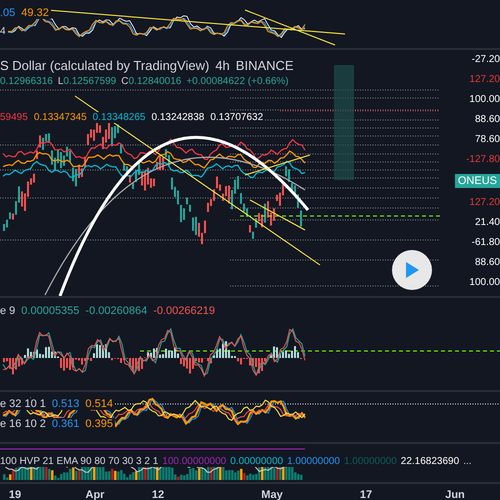 The width and height of the screenshot is (500, 500). Describe the element at coordinates (95, 494) in the screenshot. I see `time-axis-label: Apr` at that location.